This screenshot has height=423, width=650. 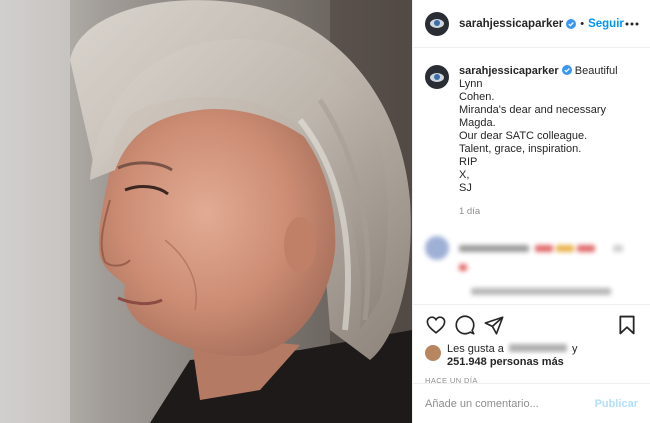 I want to click on caption-line: Talent, grace, inspiration., so click(x=520, y=149).